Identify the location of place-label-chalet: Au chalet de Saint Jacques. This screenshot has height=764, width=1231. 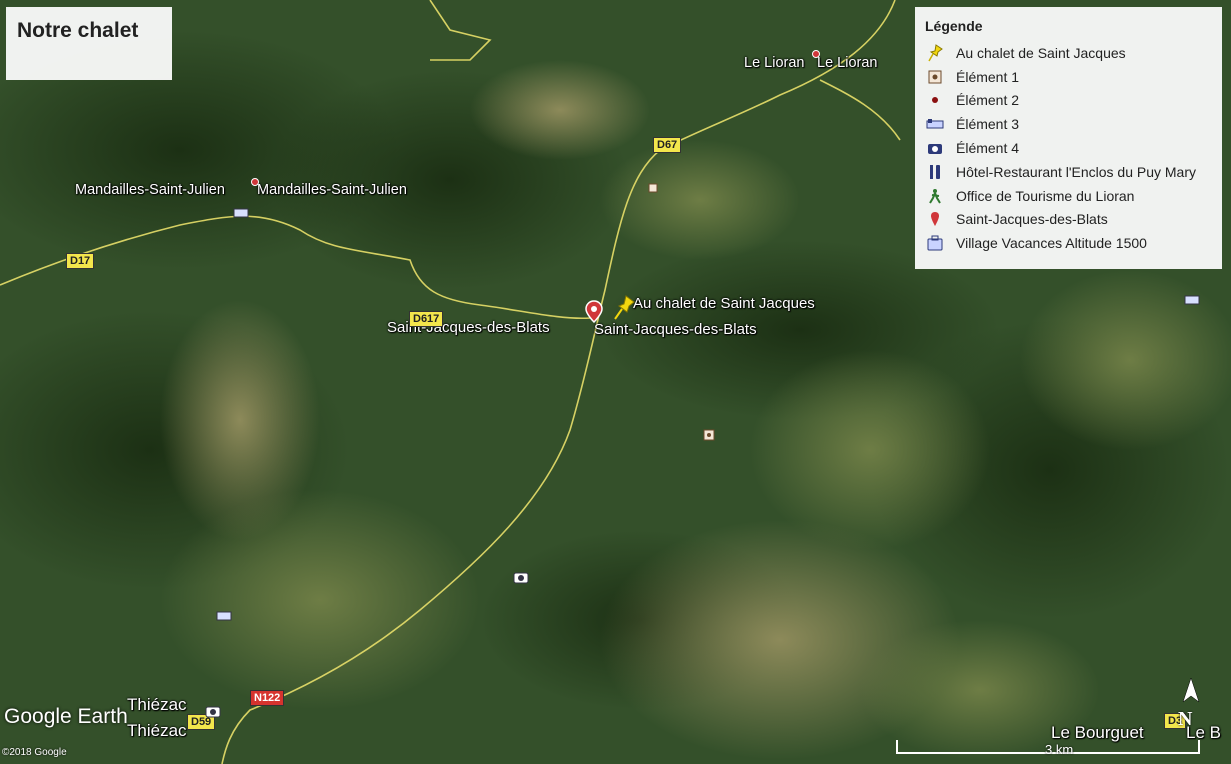
(724, 303).